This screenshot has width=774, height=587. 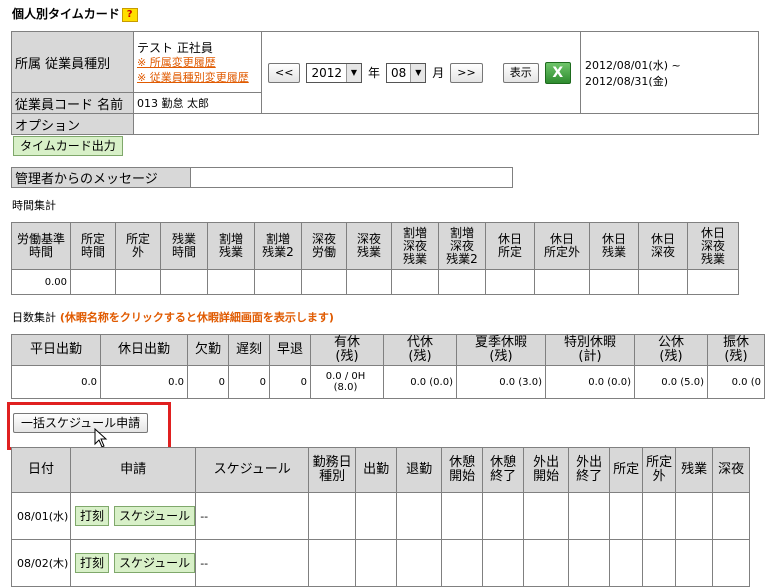 I want to click on day-header-0: 平日出勤, so click(x=56, y=350).